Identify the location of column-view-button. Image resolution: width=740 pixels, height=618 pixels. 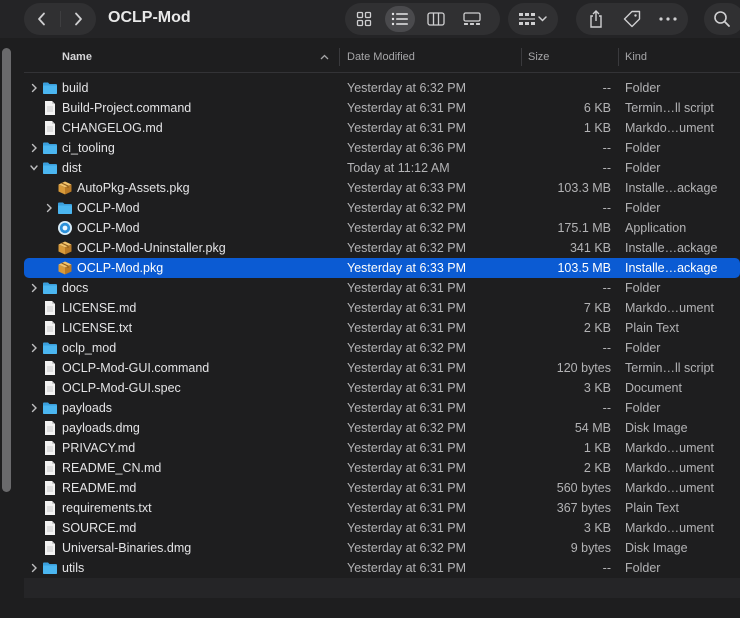
(436, 19).